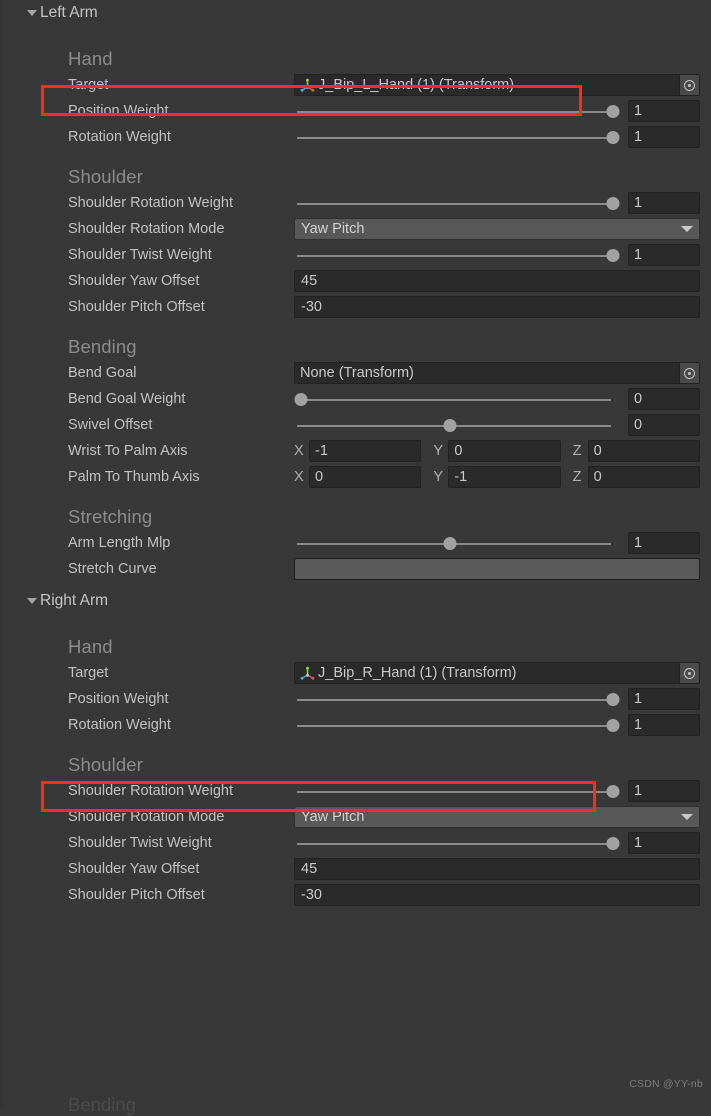  Describe the element at coordinates (127, 399) in the screenshot. I see `property-label: Bend Goal Weight` at that location.